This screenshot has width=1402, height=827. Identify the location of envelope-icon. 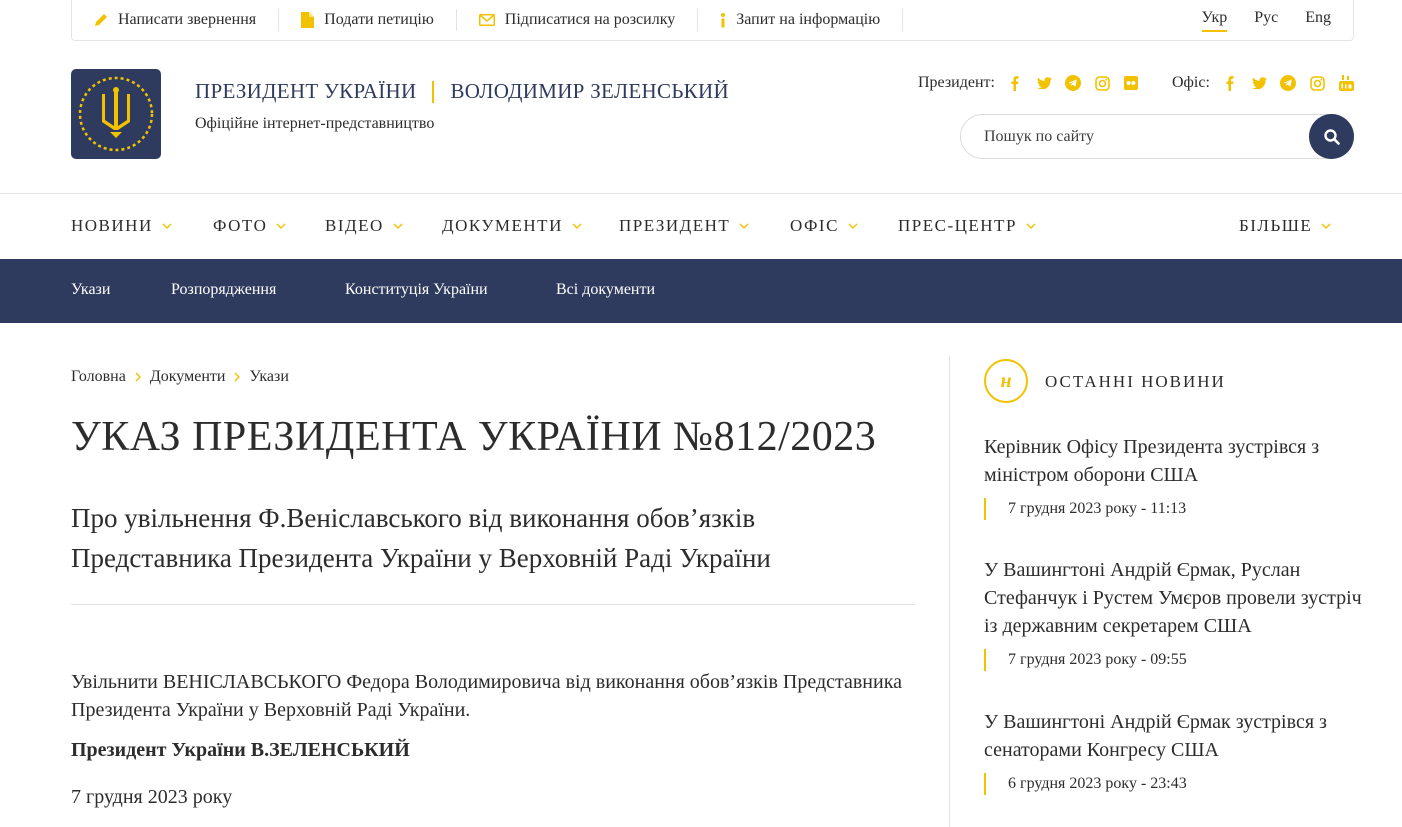
(486, 20).